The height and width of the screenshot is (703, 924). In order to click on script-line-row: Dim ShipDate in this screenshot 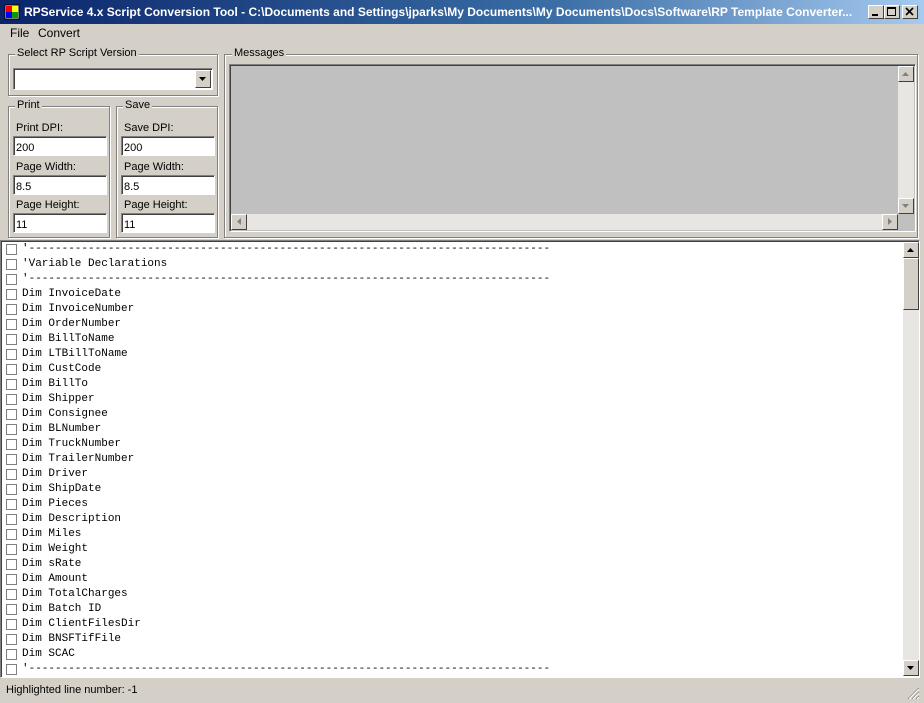, I will do `click(450, 489)`.